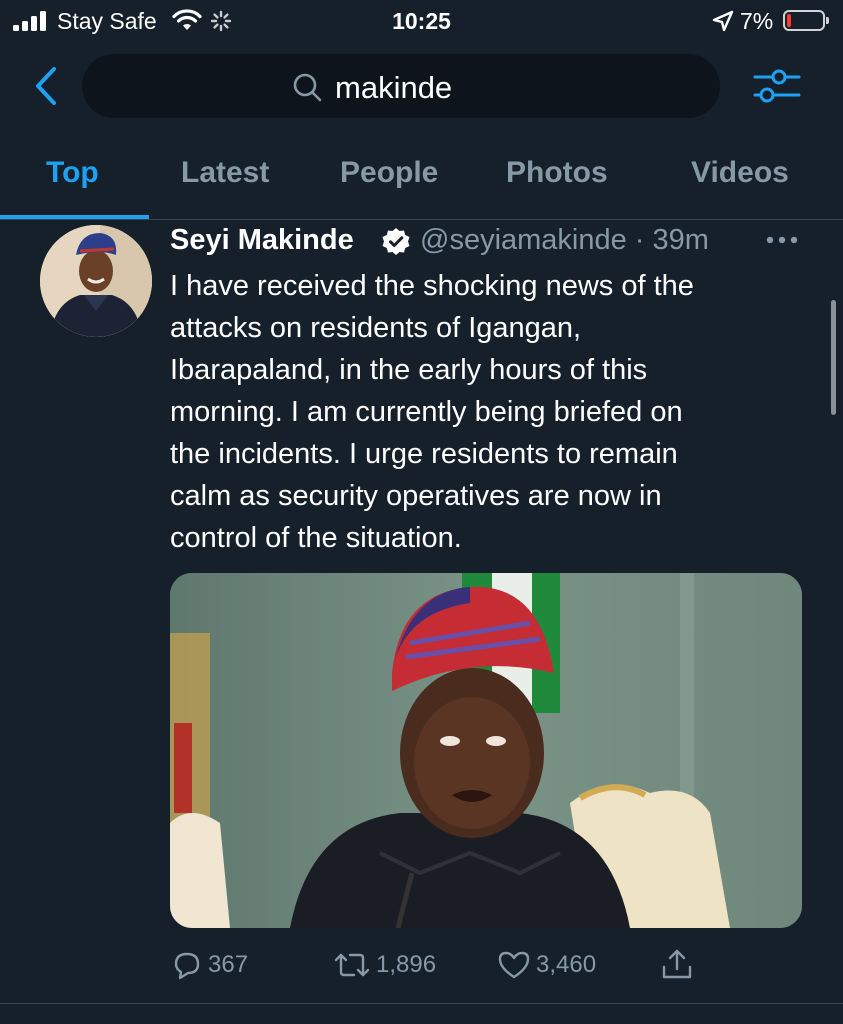 The width and height of the screenshot is (843, 1024). I want to click on more-options-icon, so click(782, 240).